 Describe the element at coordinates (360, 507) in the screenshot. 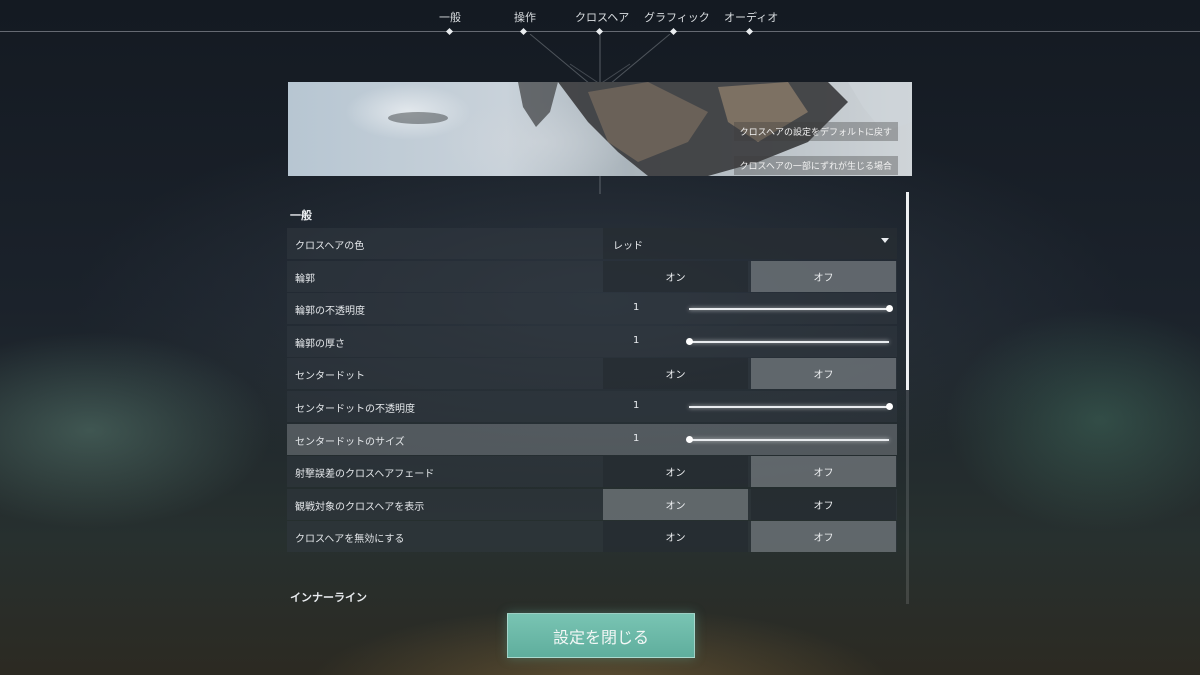

I see `setting-label: 観戦対象のクロスヘアを表示` at that location.